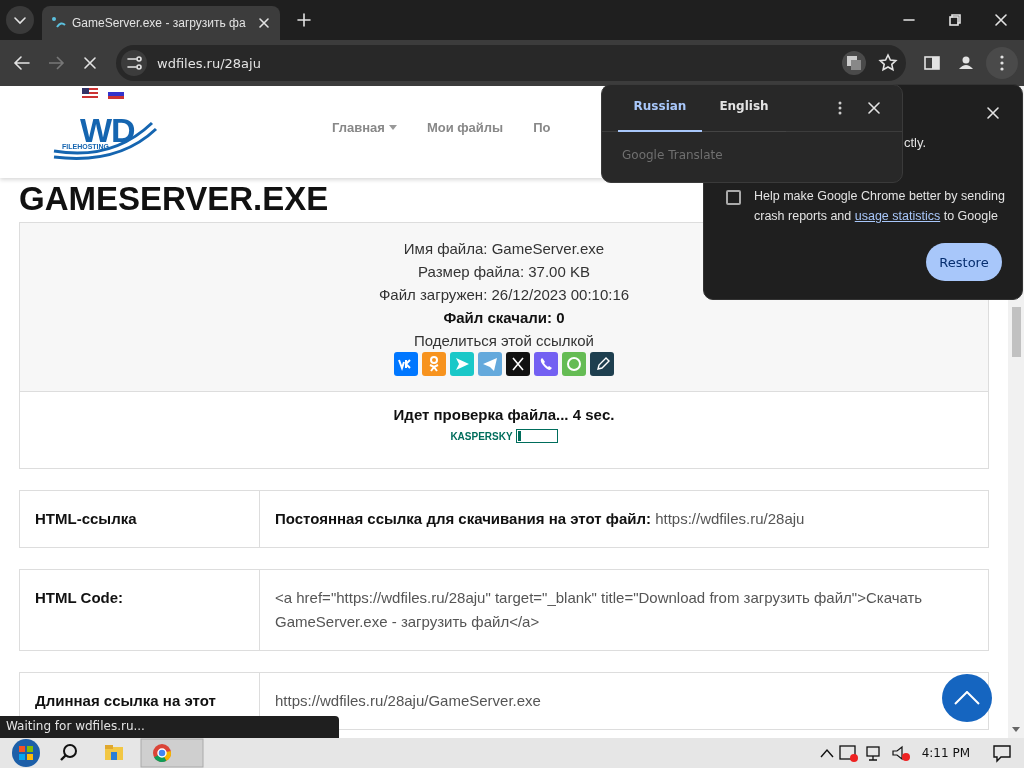 The image size is (1024, 768). Describe the element at coordinates (733, 197) in the screenshot. I see `checkbox` at that location.